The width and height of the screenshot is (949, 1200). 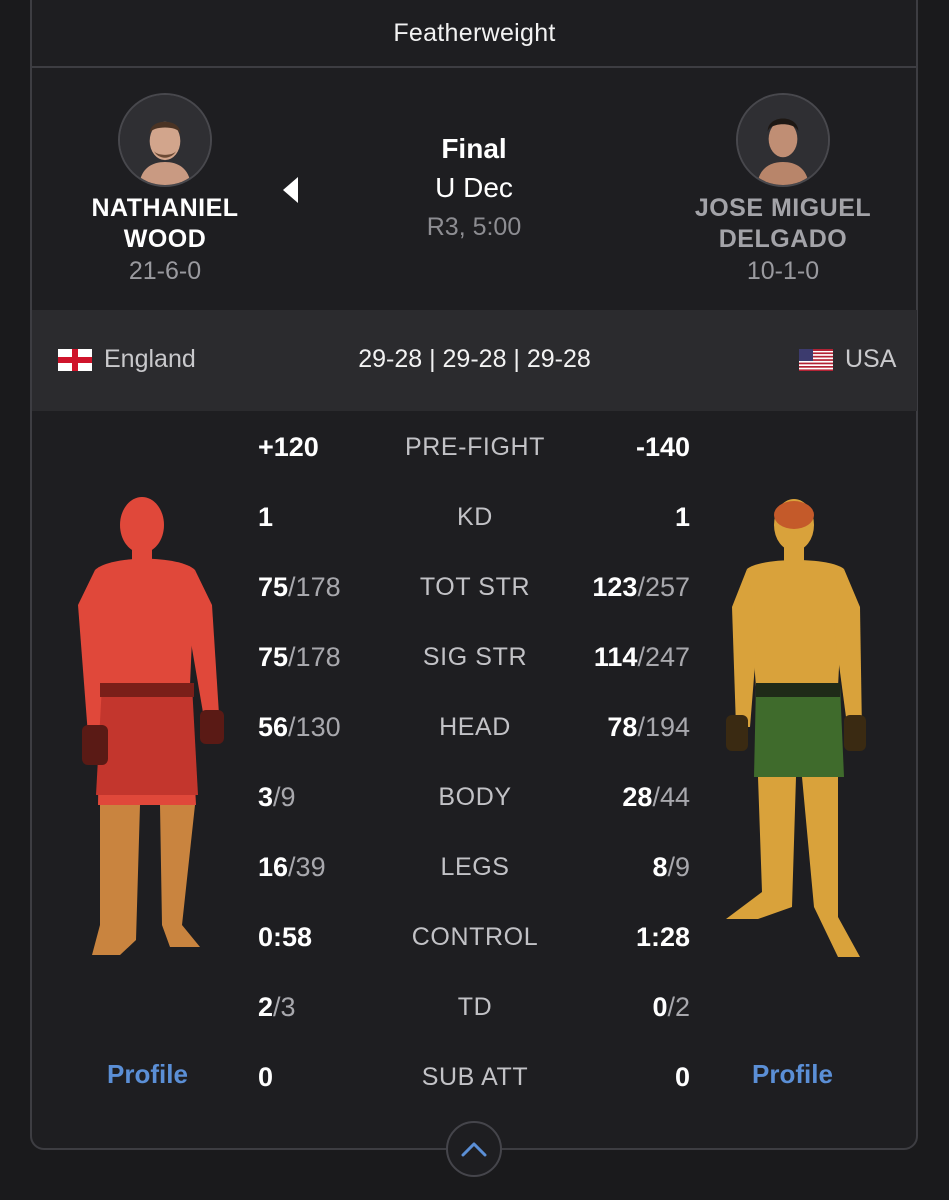 What do you see at coordinates (641, 657) in the screenshot?
I see `stat-right-value: 114/247` at bounding box center [641, 657].